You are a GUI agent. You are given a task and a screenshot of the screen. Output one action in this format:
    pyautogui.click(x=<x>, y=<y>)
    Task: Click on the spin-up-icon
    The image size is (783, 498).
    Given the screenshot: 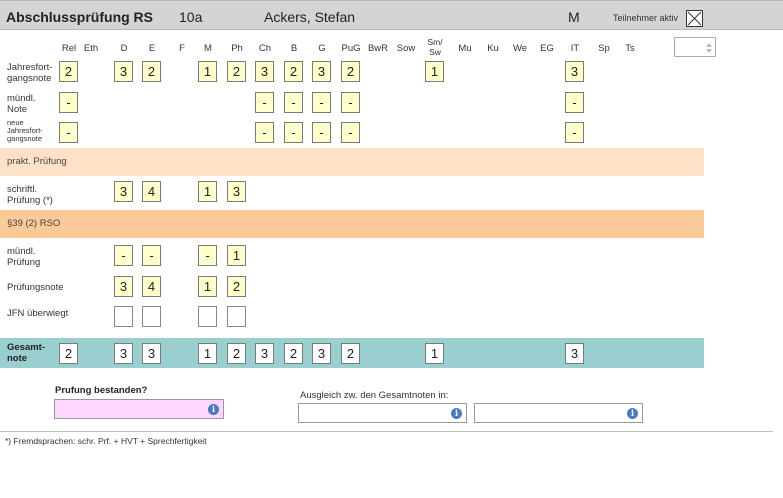 What is the action you would take?
    pyautogui.click(x=709, y=45)
    